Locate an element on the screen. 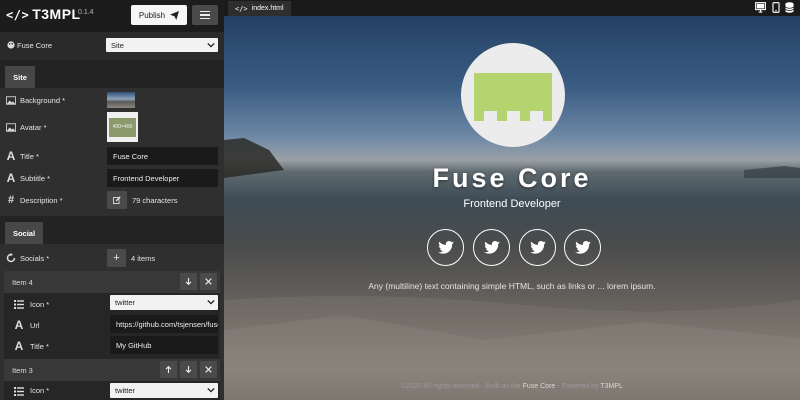 This screenshot has height=400, width=800. subtitle-row: A Subtitle * Frontend Developer is located at coordinates (112, 178).